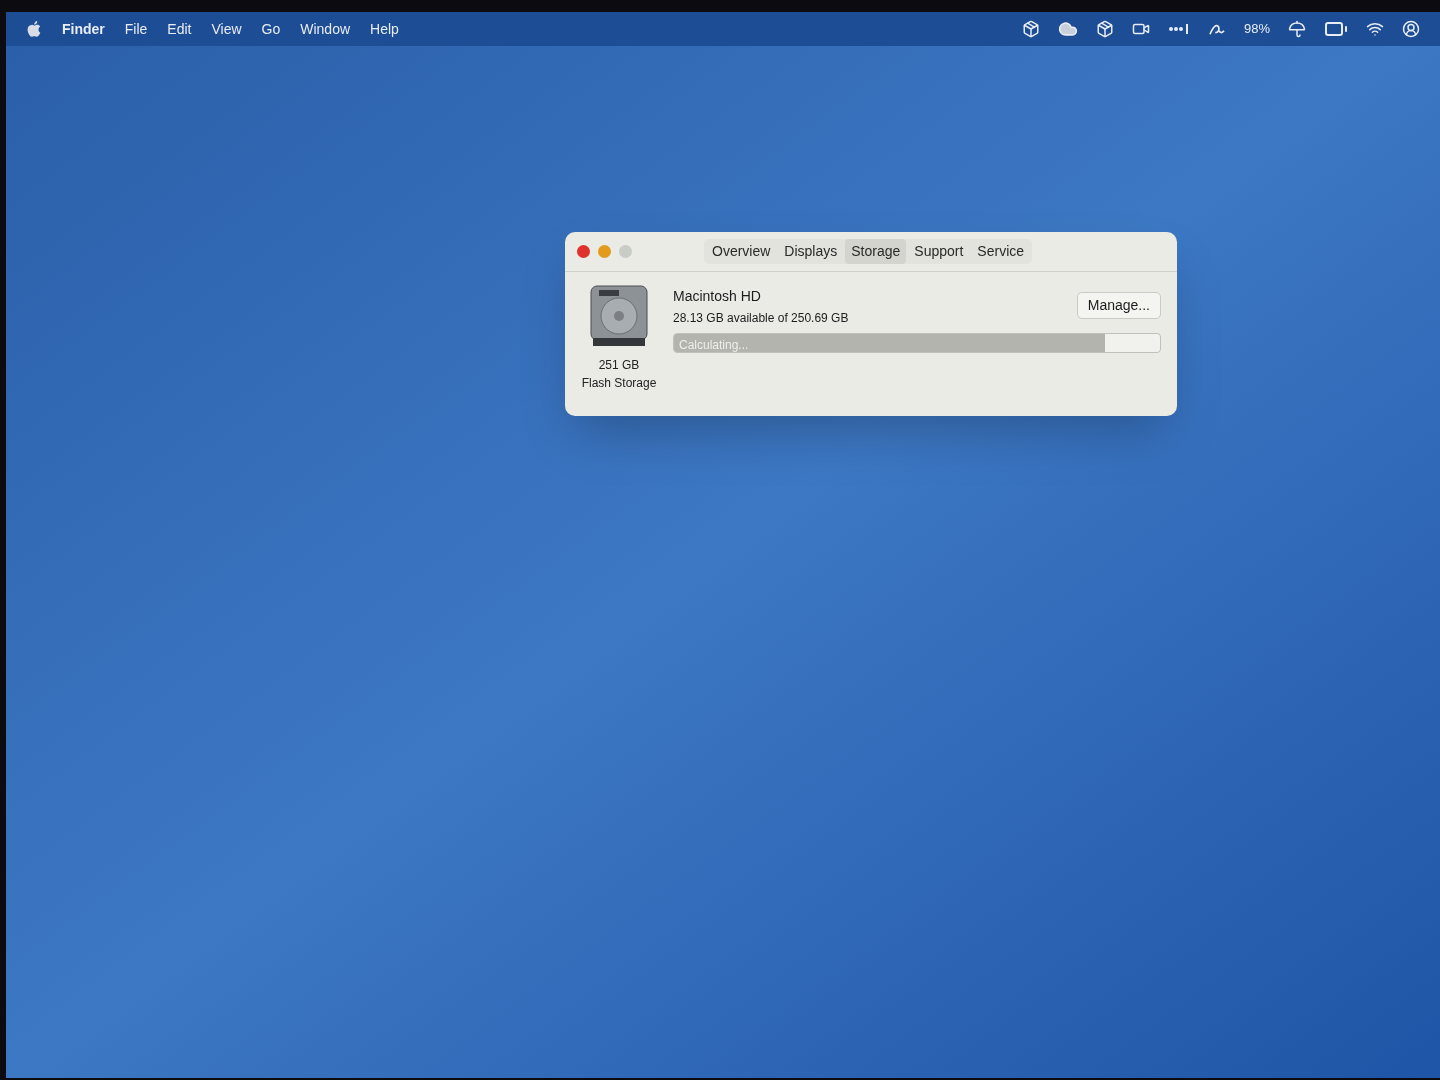 This screenshot has width=1440, height=1080. I want to click on disk-type: Flash Storage, so click(619, 383).